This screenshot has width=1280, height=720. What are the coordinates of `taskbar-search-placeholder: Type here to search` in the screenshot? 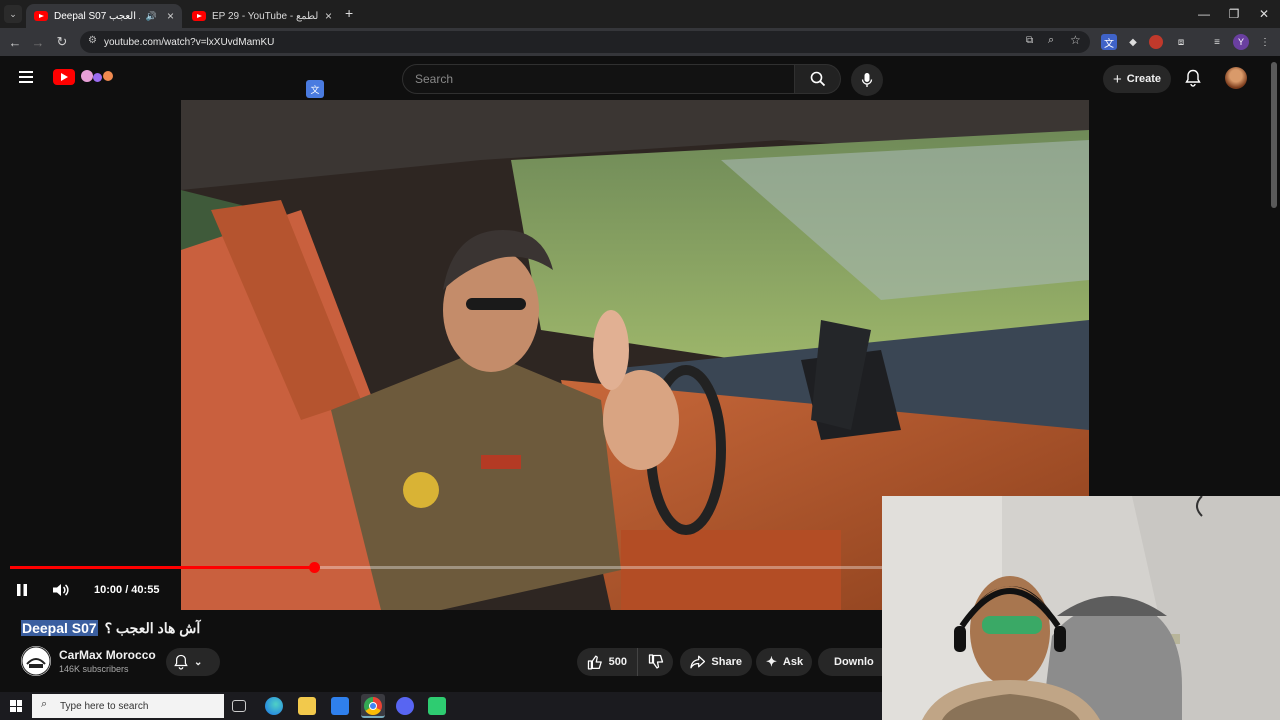 It's located at (104, 706).